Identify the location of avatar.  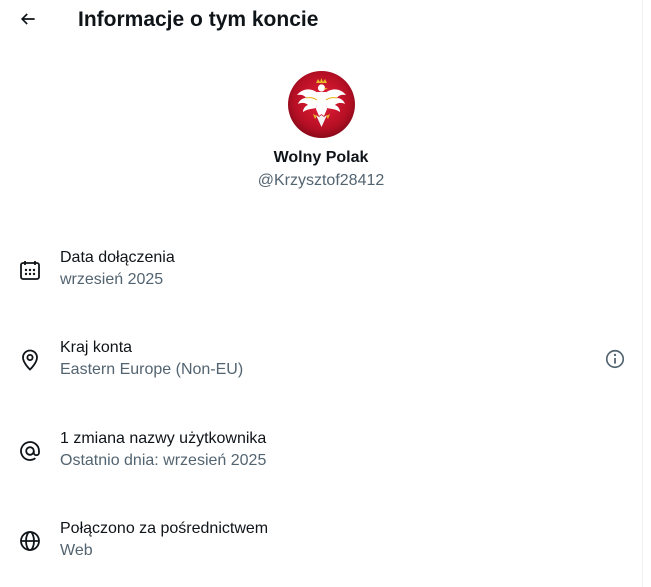
(321, 104).